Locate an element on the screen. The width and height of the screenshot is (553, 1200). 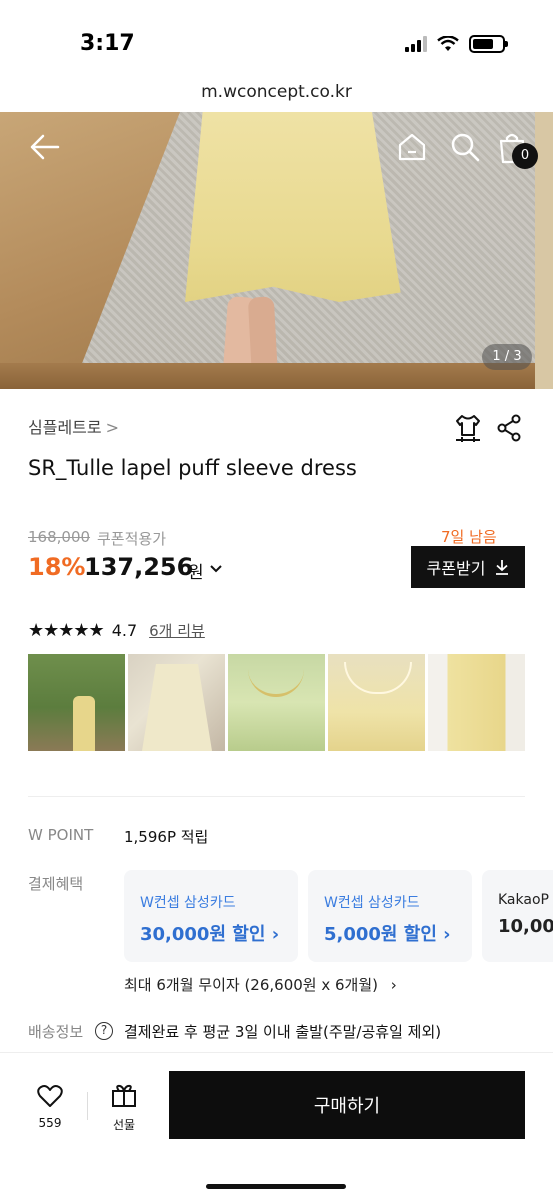
rating-row: ★★★★★ 4.7 6개 리뷰 is located at coordinates (116, 630).